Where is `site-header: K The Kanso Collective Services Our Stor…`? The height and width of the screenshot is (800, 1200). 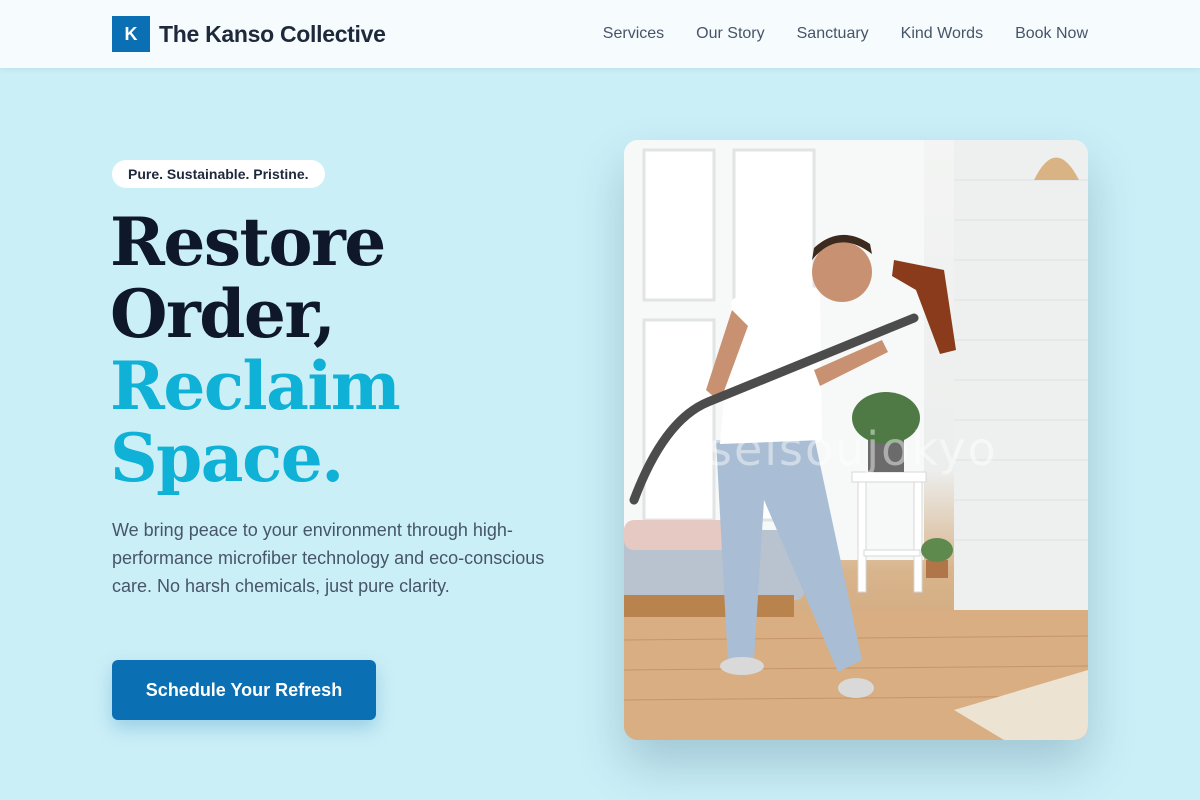 site-header: K The Kanso Collective Services Our Stor… is located at coordinates (600, 34).